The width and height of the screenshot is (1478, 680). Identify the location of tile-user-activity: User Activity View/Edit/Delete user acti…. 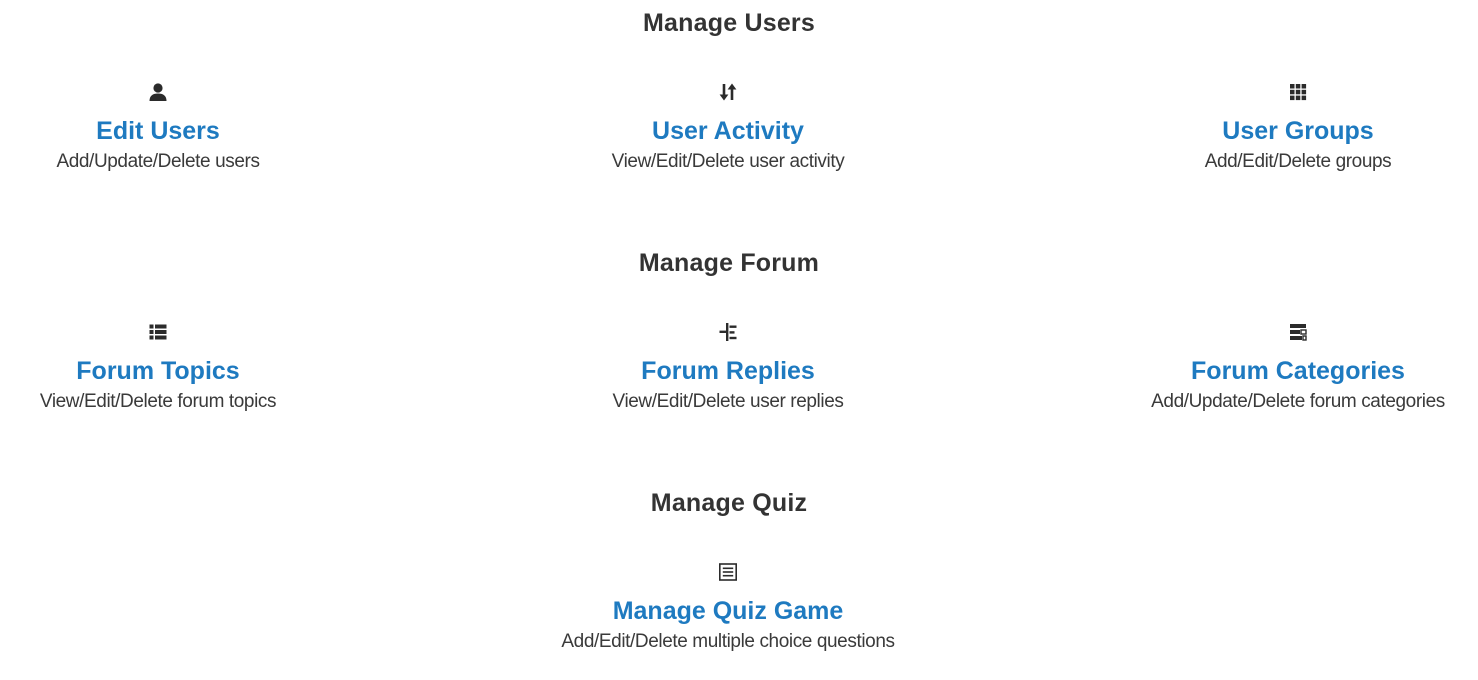
(728, 125).